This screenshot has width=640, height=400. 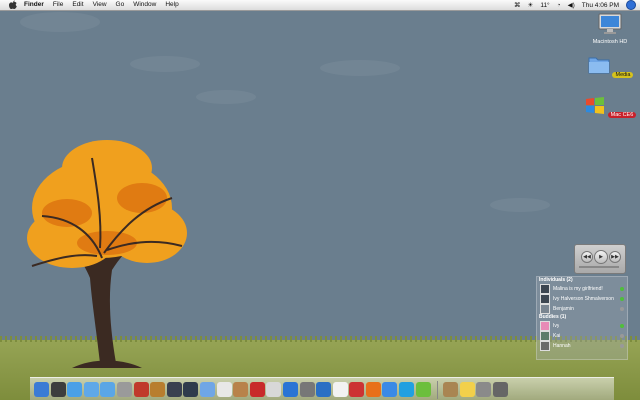 I want to click on menu-go: Go, so click(x=120, y=5).